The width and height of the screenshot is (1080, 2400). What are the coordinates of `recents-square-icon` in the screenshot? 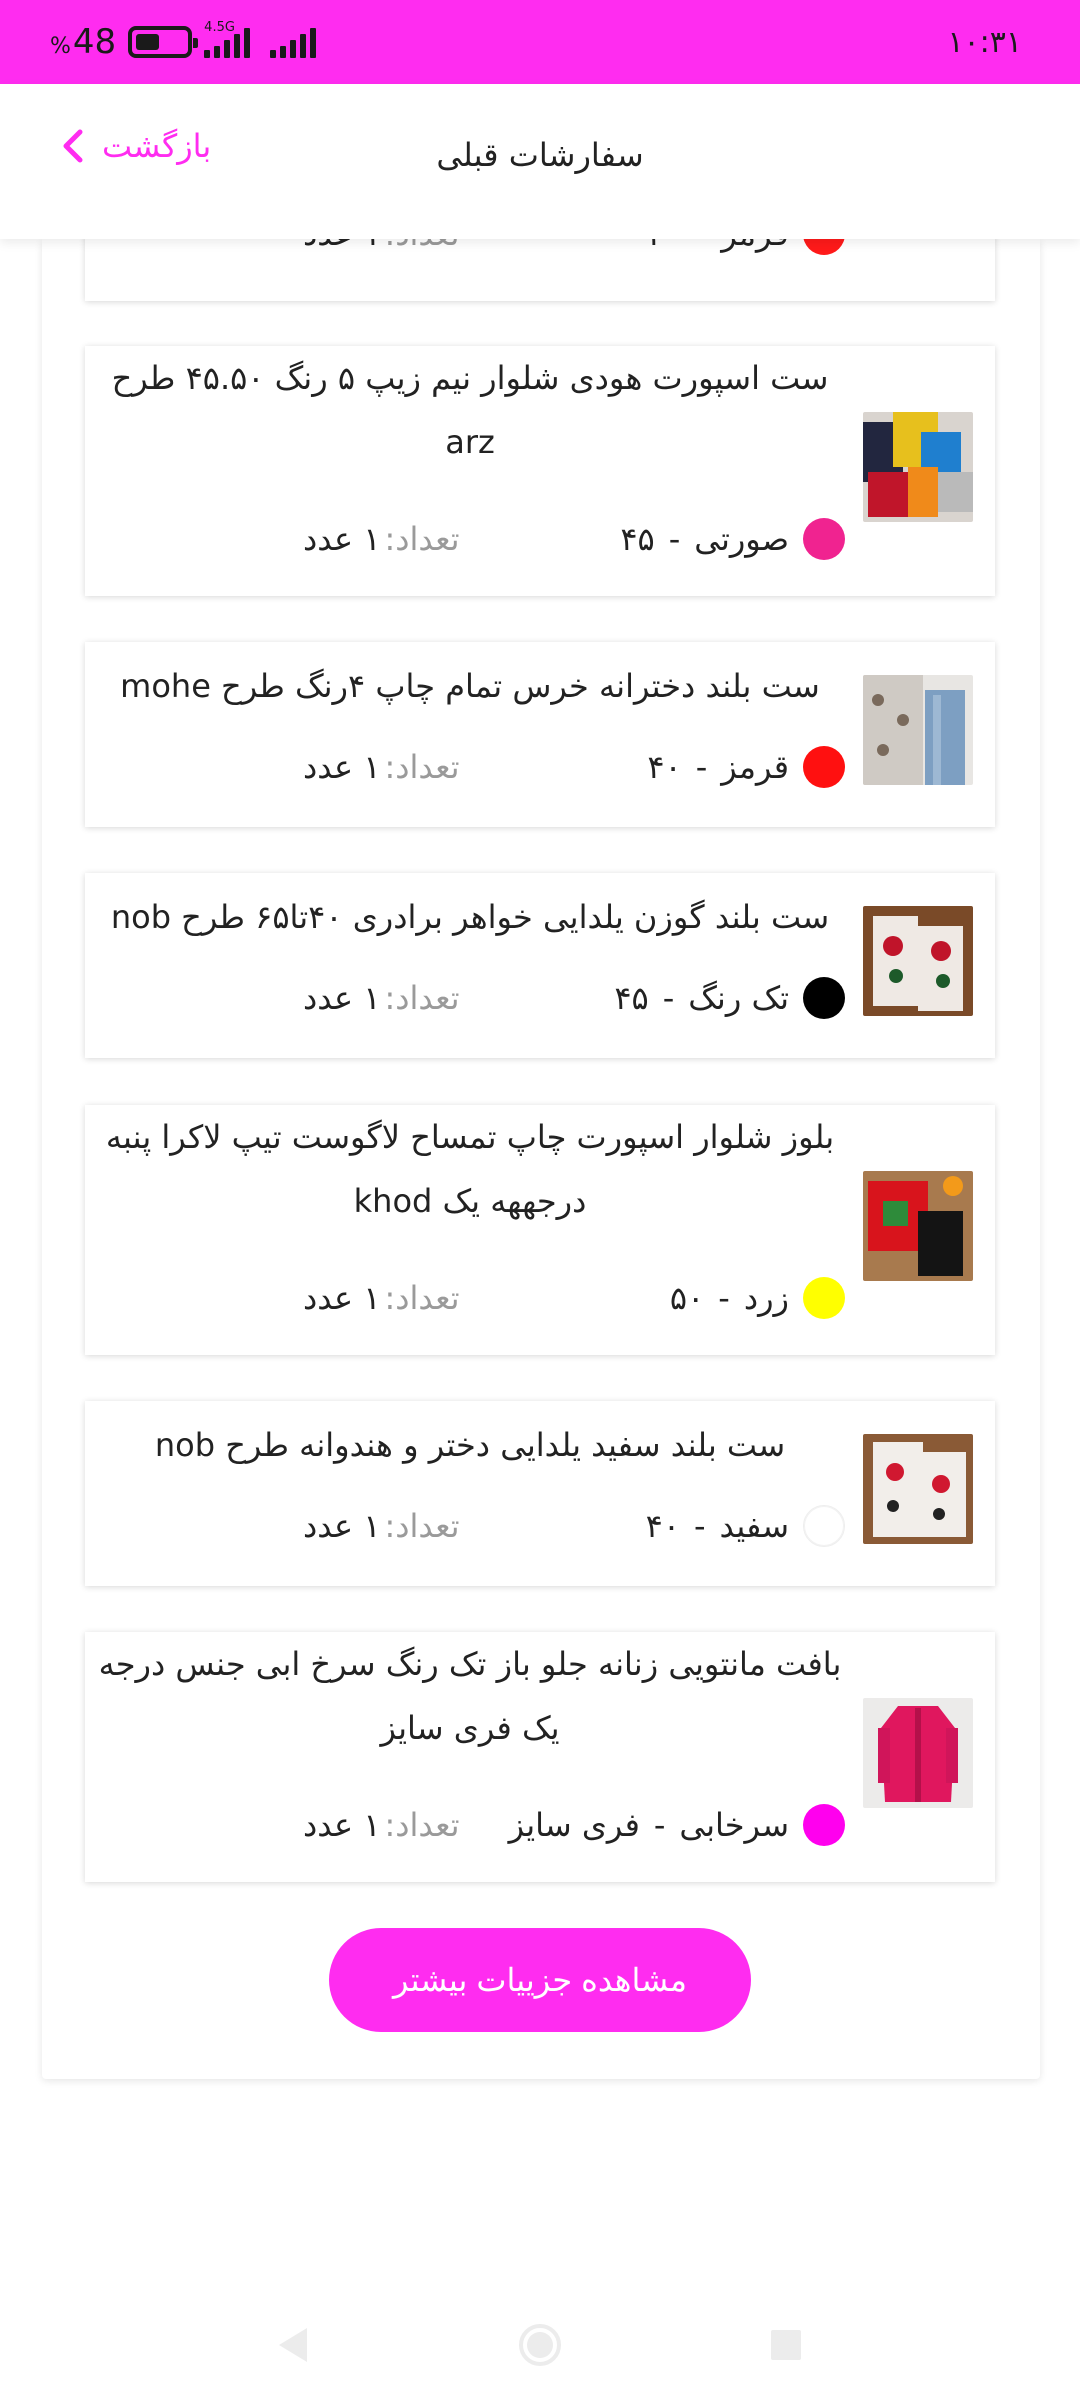 It's located at (786, 2345).